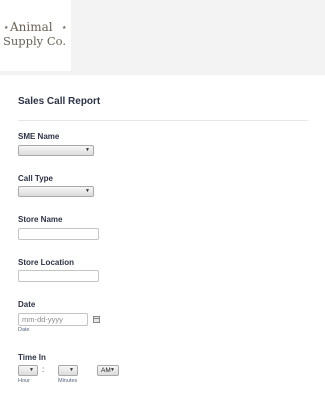 The image size is (325, 400). What do you see at coordinates (58, 276) in the screenshot?
I see `store-location-input` at bounding box center [58, 276].